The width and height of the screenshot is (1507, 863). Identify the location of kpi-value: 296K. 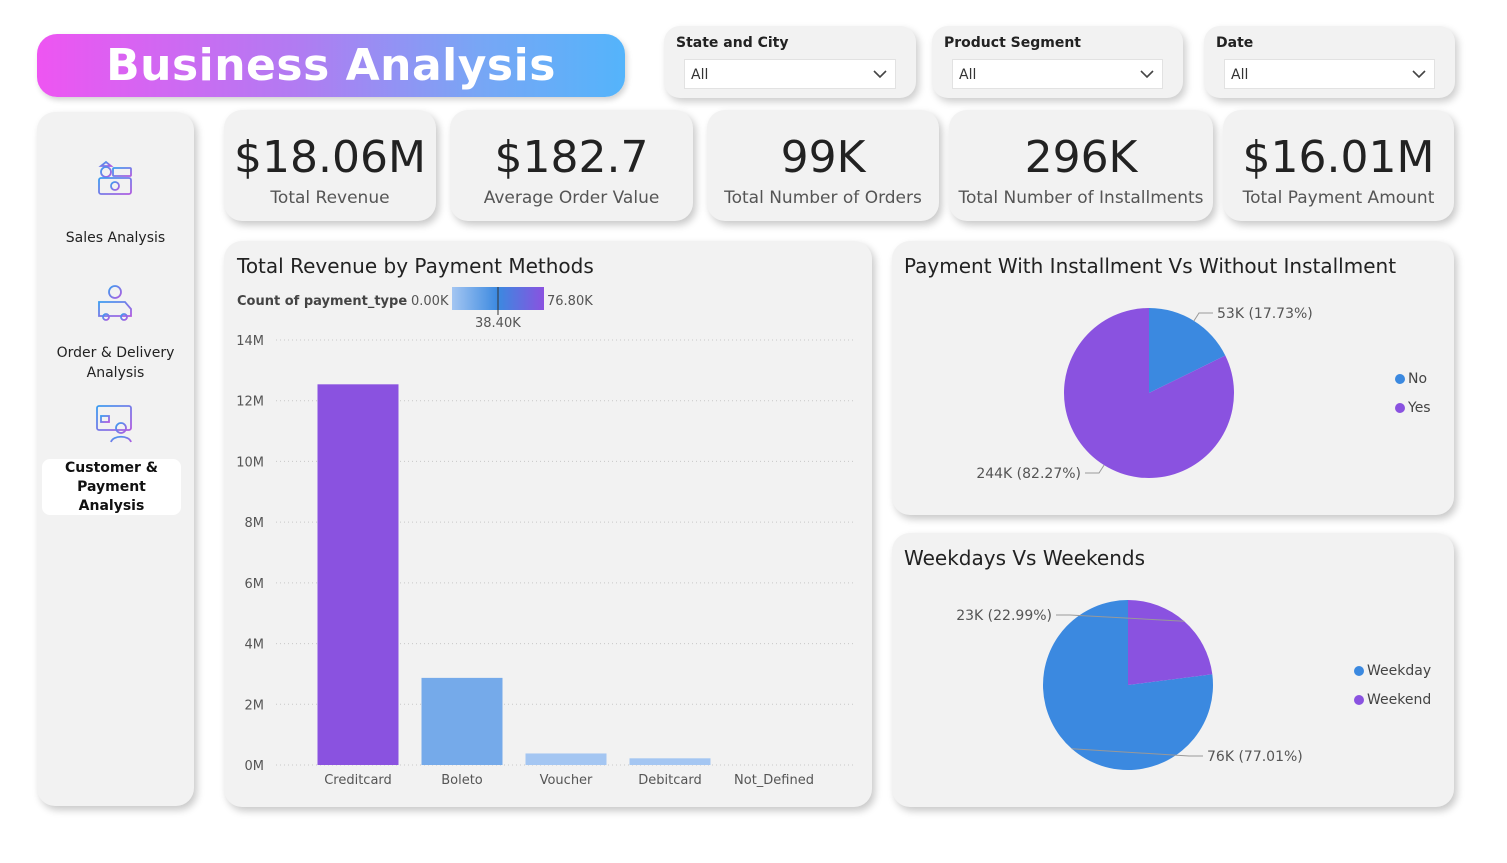
(1081, 157).